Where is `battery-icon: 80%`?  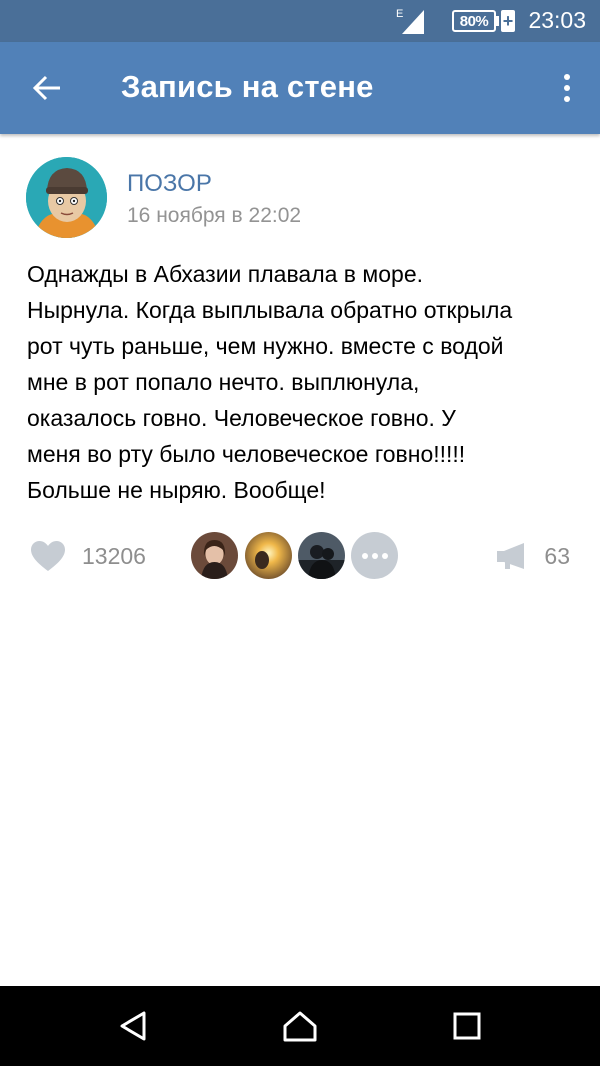
battery-icon: 80% is located at coordinates (474, 21).